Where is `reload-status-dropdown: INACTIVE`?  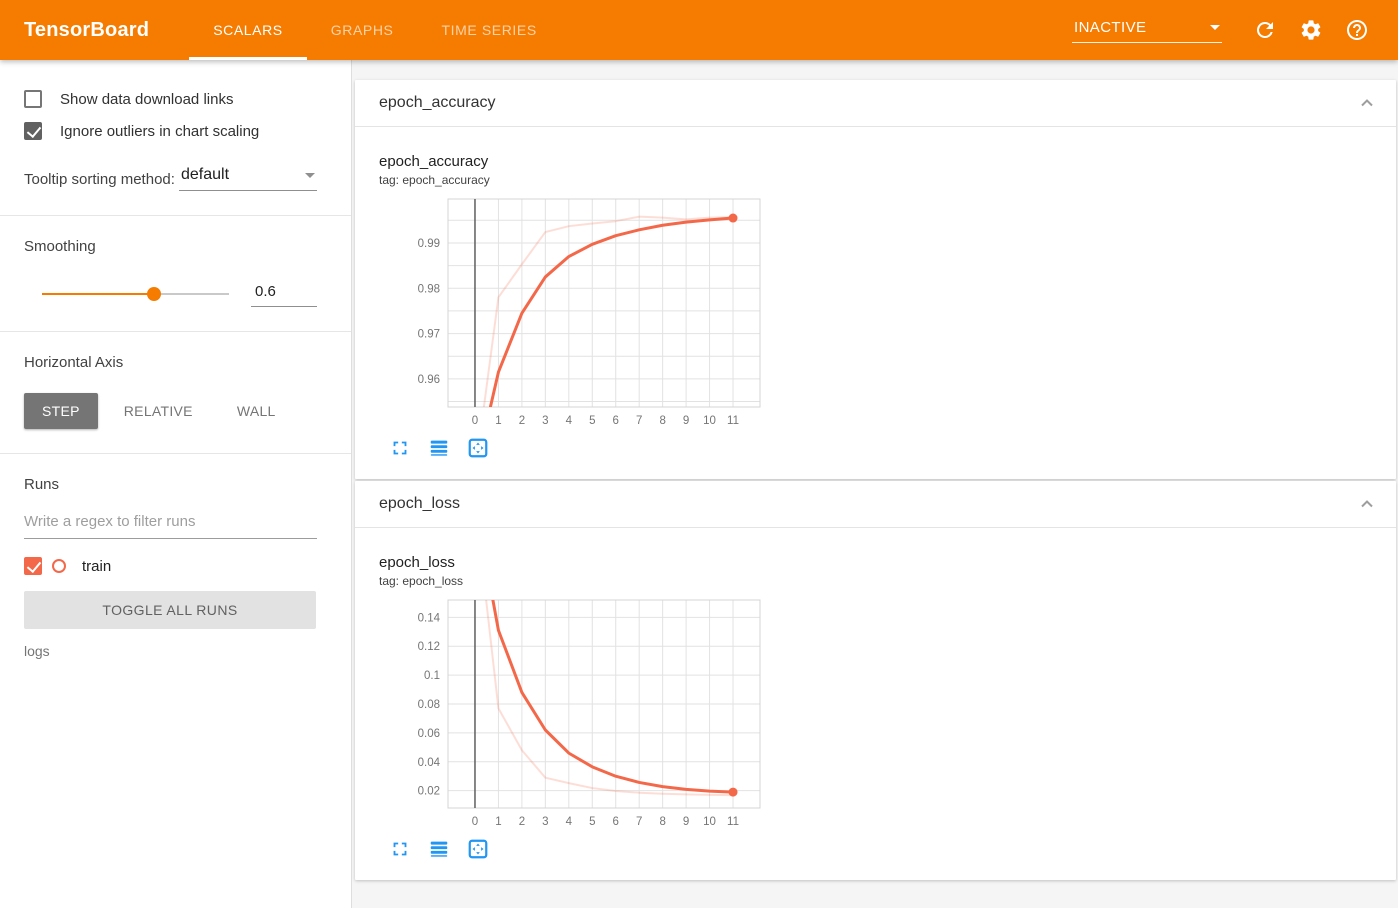 reload-status-dropdown: INACTIVE is located at coordinates (1147, 30).